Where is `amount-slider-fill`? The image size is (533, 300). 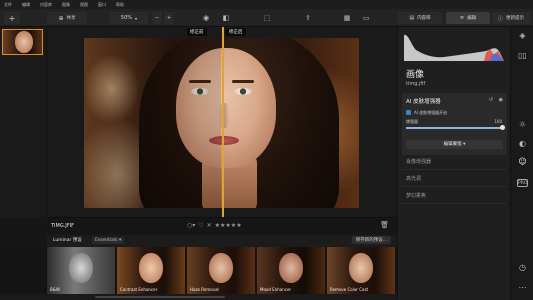
amount-slider-fill is located at coordinates (454, 128).